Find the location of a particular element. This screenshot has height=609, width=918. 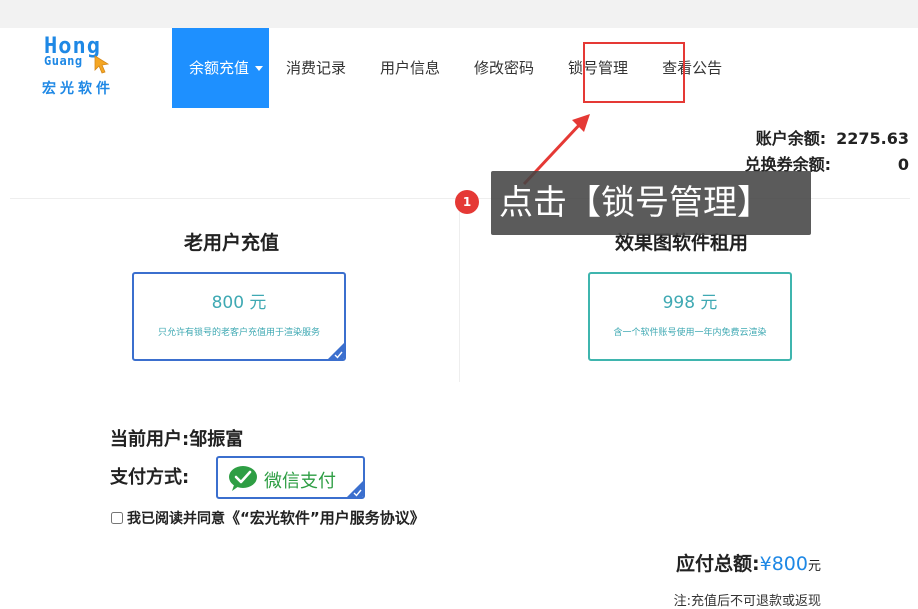

plan-price: 800 元 is located at coordinates (239, 303).